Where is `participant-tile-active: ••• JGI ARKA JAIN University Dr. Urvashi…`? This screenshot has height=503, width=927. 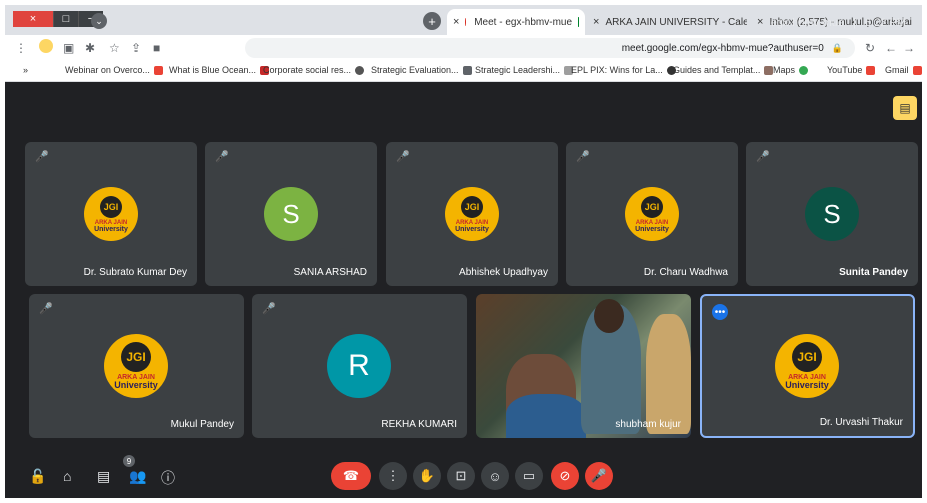
participant-tile-active: ••• JGI ARKA JAIN University Dr. Urvashi… is located at coordinates (807, 366).